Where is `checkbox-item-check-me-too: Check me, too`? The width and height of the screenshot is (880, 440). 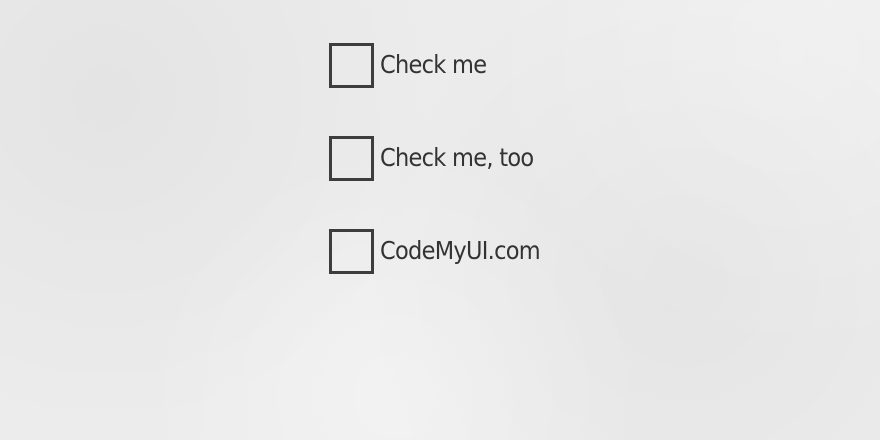
checkbox-item-check-me-too: Check me, too is located at coordinates (443, 158).